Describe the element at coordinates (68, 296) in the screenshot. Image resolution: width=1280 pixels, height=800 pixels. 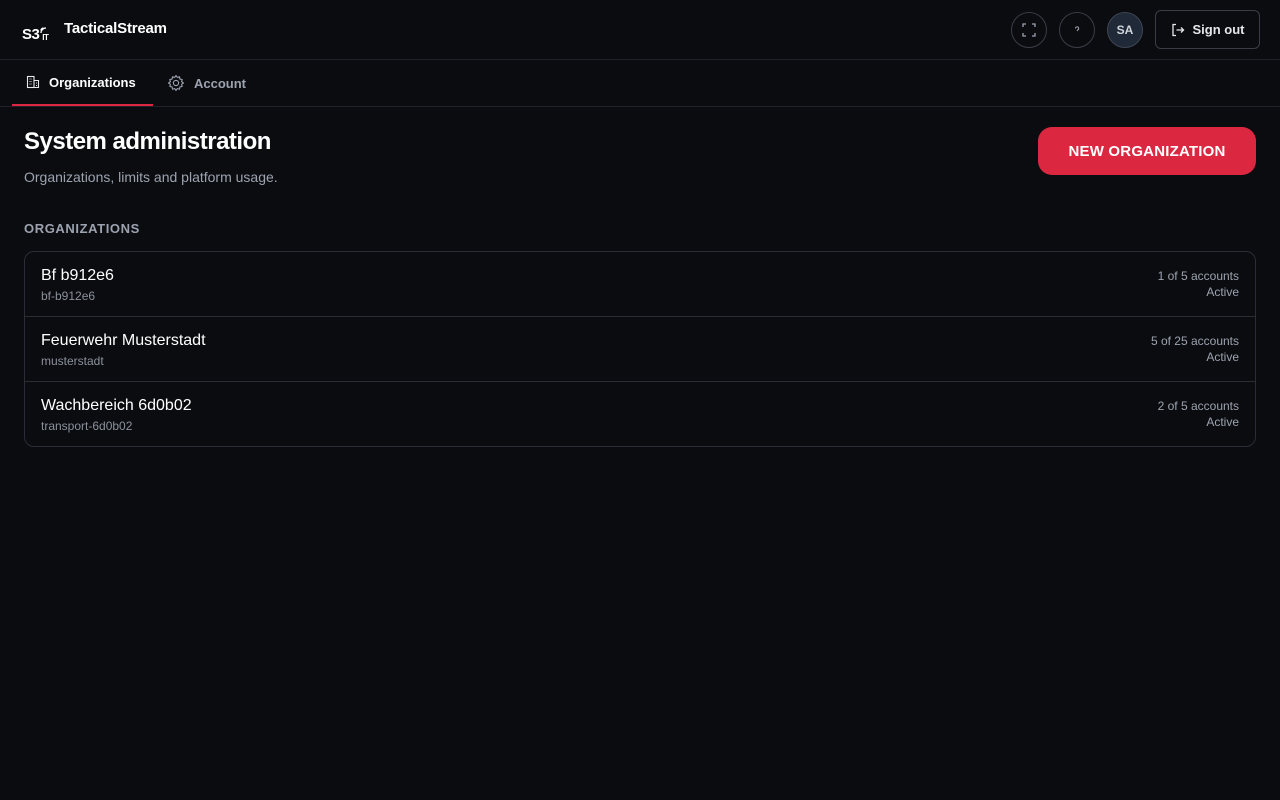
I see `organization-slug: bf-b912e6` at that location.